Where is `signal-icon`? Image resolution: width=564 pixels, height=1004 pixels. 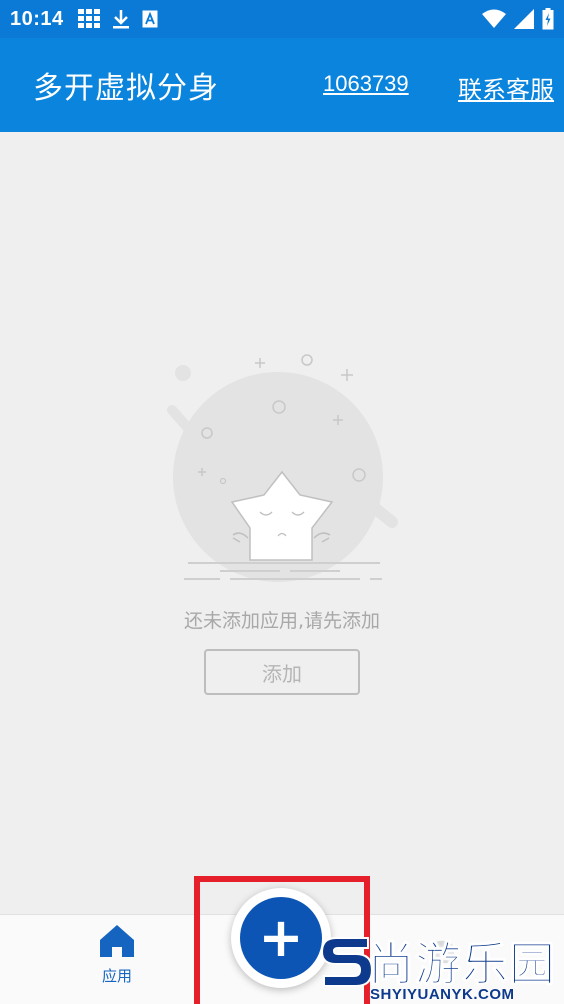 signal-icon is located at coordinates (524, 19).